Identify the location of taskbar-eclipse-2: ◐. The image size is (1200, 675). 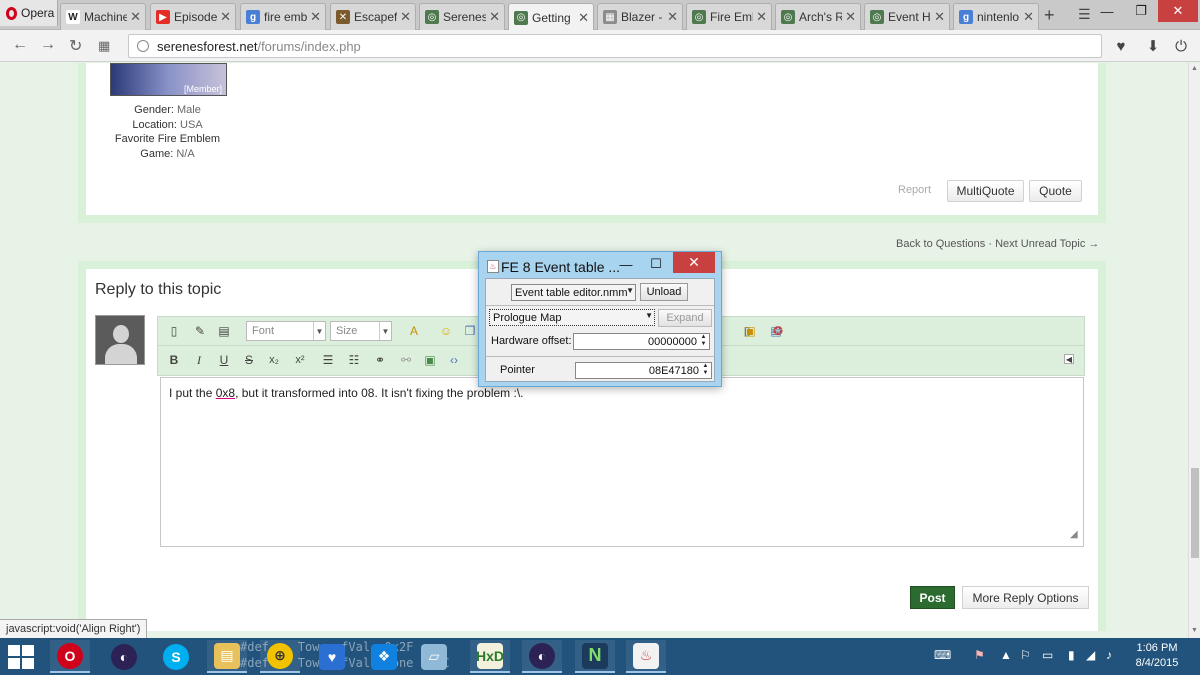
(542, 656).